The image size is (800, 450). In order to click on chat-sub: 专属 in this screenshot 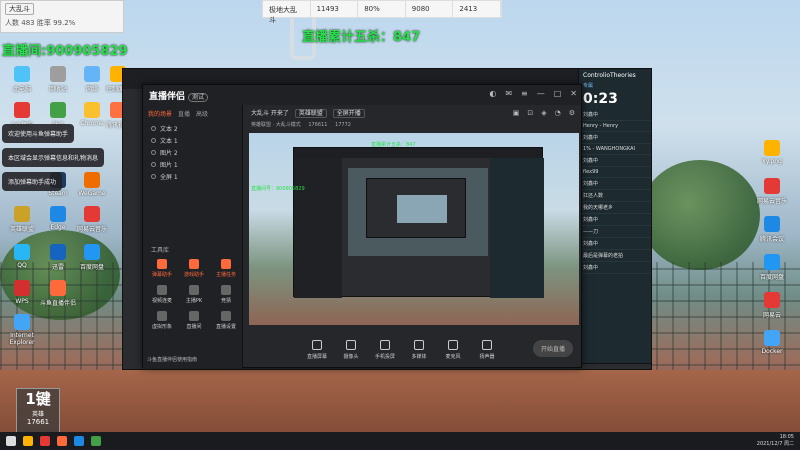, I will do `click(588, 86)`.